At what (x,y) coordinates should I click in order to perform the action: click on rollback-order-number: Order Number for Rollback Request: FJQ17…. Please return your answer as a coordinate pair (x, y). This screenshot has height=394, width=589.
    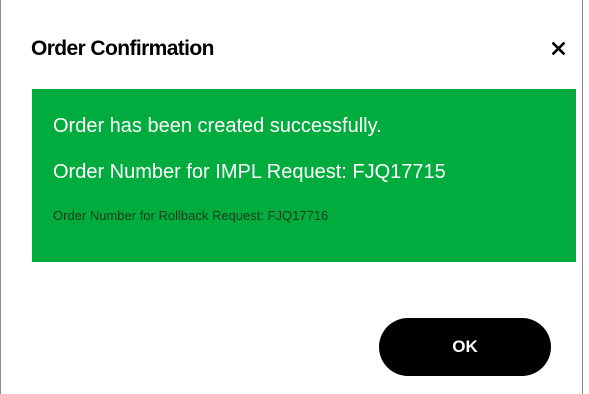
    Looking at the image, I should click on (191, 215).